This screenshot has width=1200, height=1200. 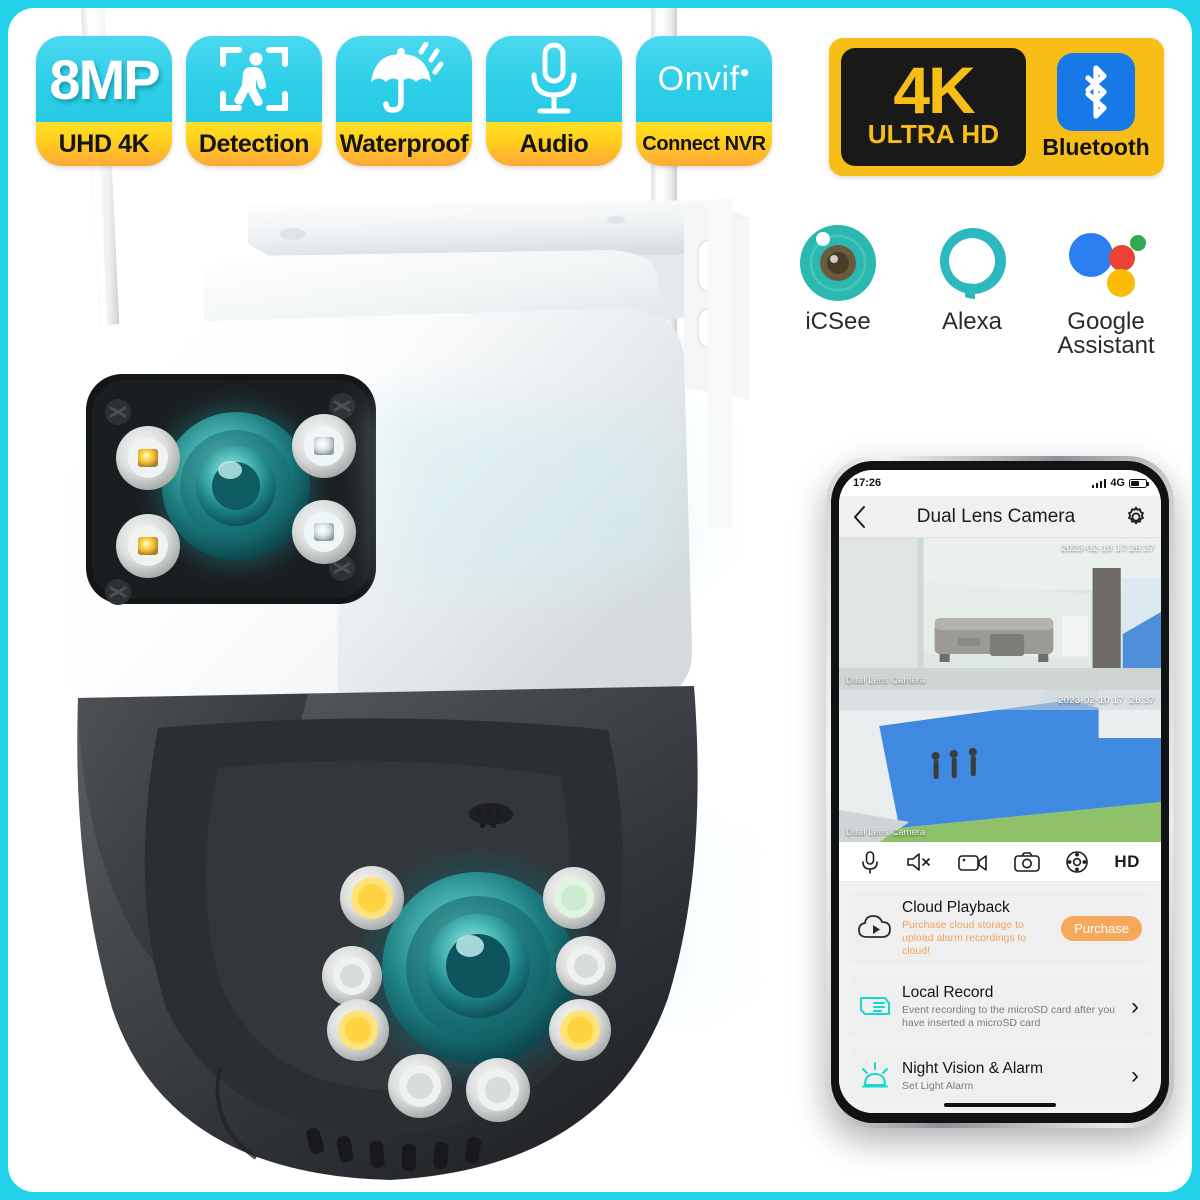 What do you see at coordinates (1101, 928) in the screenshot?
I see `purchase-button: Purchase` at bounding box center [1101, 928].